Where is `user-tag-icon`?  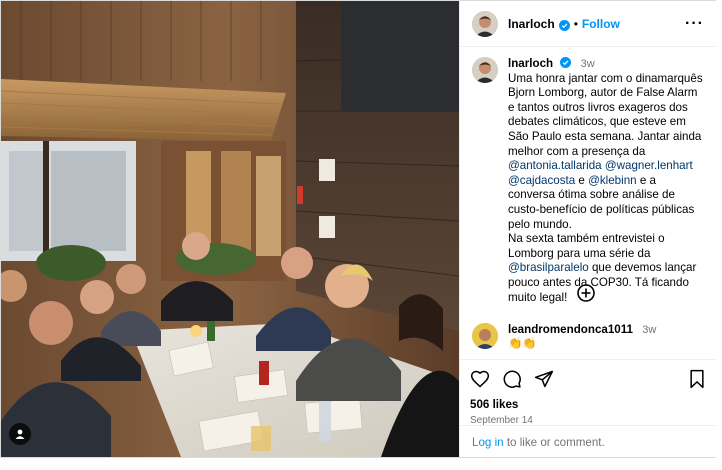 user-tag-icon is located at coordinates (20, 434).